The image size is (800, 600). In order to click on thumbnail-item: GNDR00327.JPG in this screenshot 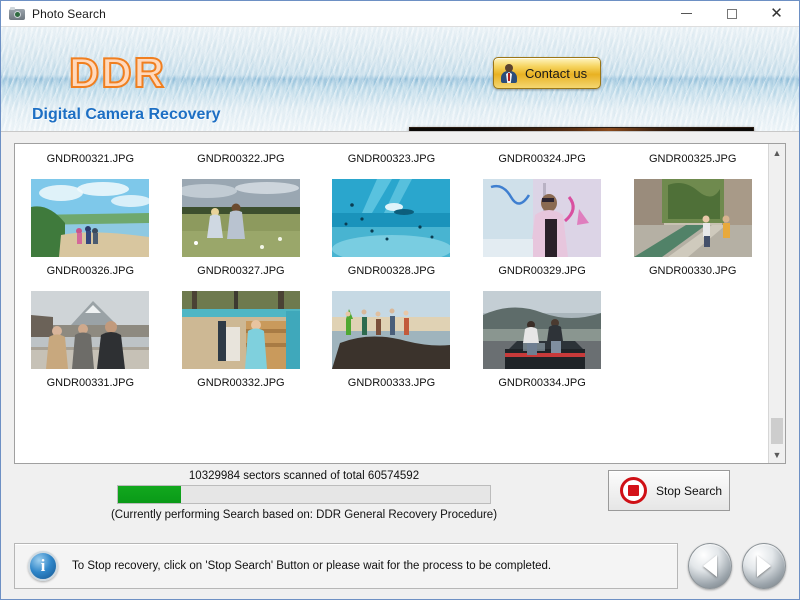, I will do `click(241, 228)`.